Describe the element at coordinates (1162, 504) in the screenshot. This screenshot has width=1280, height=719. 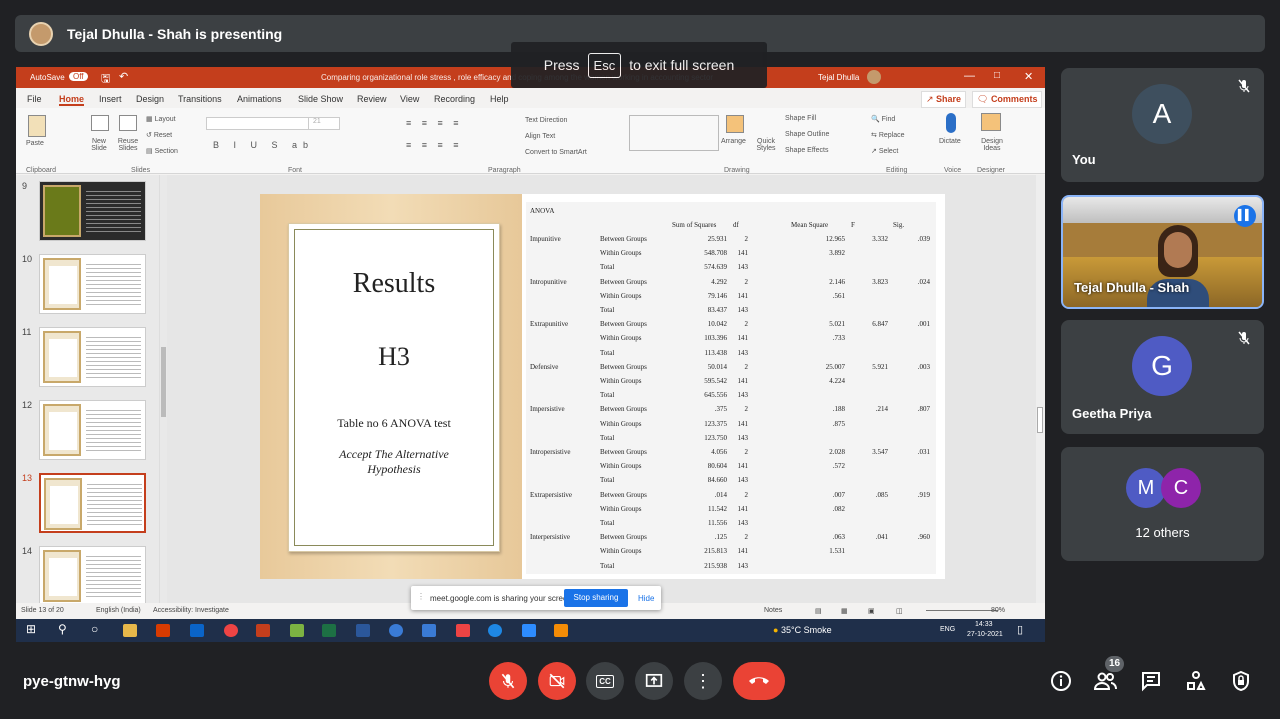
I see `participant-tile-others: M C 12 others` at that location.